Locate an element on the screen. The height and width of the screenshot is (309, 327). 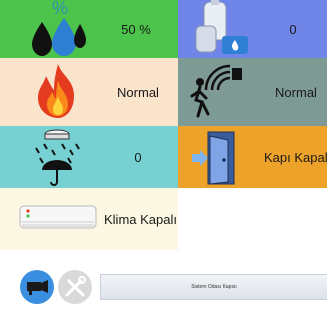
door-tile: Kapı Kapalı is located at coordinates (252, 157).